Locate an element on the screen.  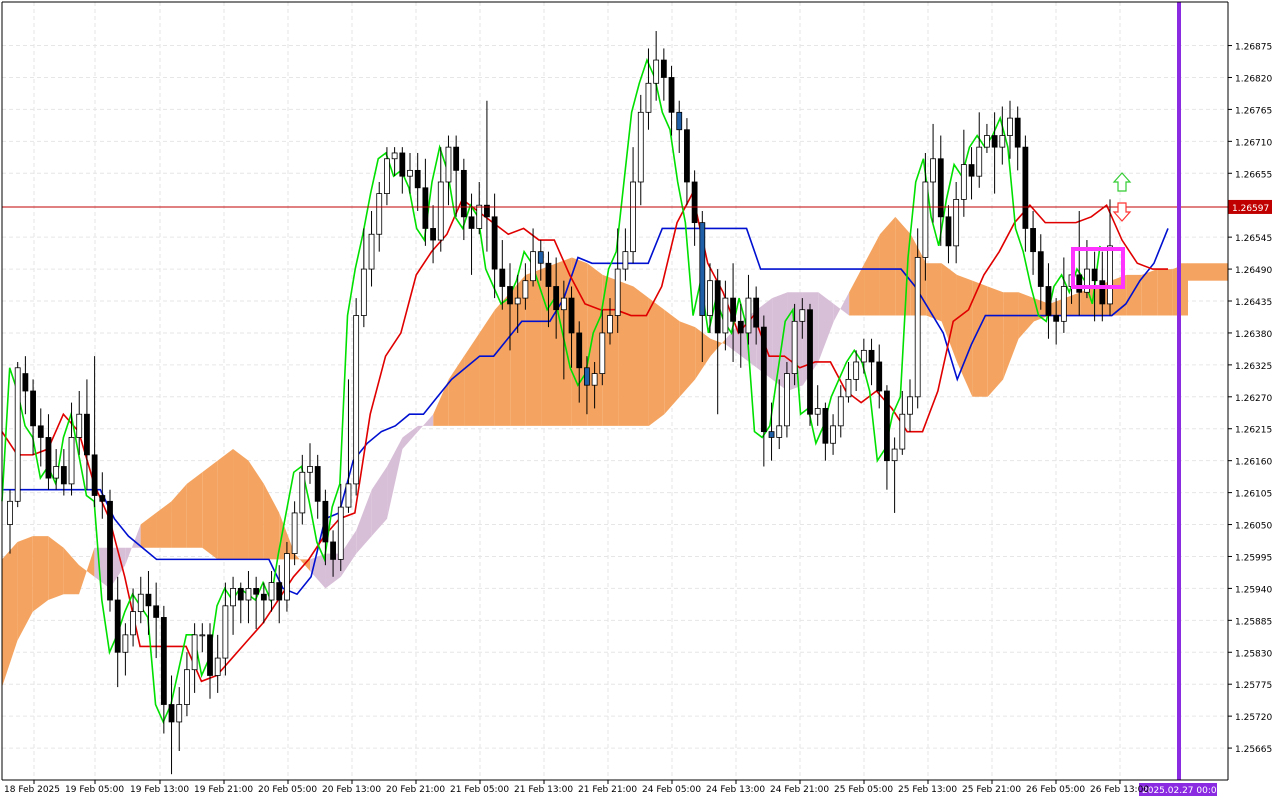
x-tick-label: 21 Feb 13:00 is located at coordinates (543, 790).